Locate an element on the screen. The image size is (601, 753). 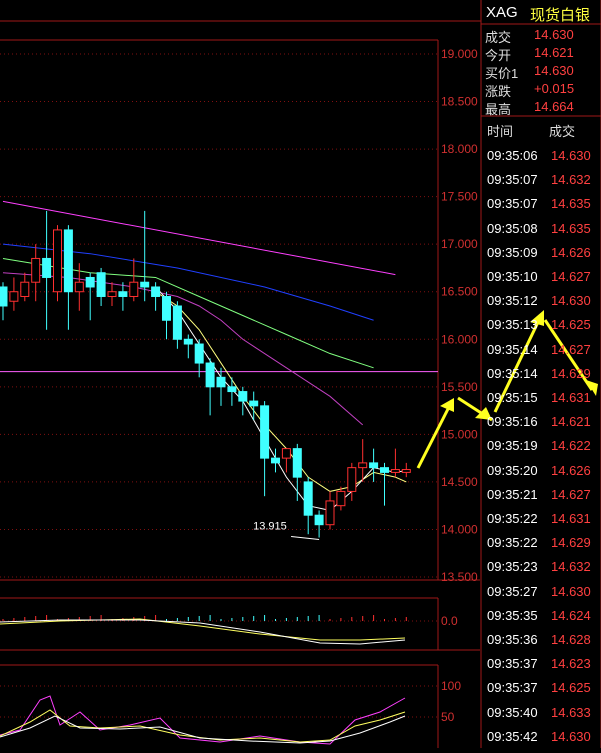
quote-value: 14.621 is located at coordinates (554, 52).